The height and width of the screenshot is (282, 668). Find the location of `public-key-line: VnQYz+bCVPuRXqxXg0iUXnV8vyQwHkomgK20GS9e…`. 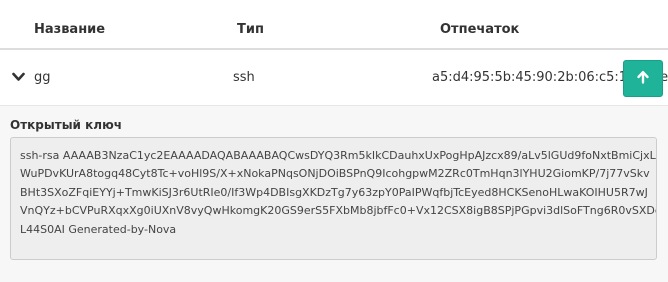

public-key-line: VnQYz+bCVPuRXqxXg0iUXnV8vyQwHkomgK20GS9e… is located at coordinates (338, 211).